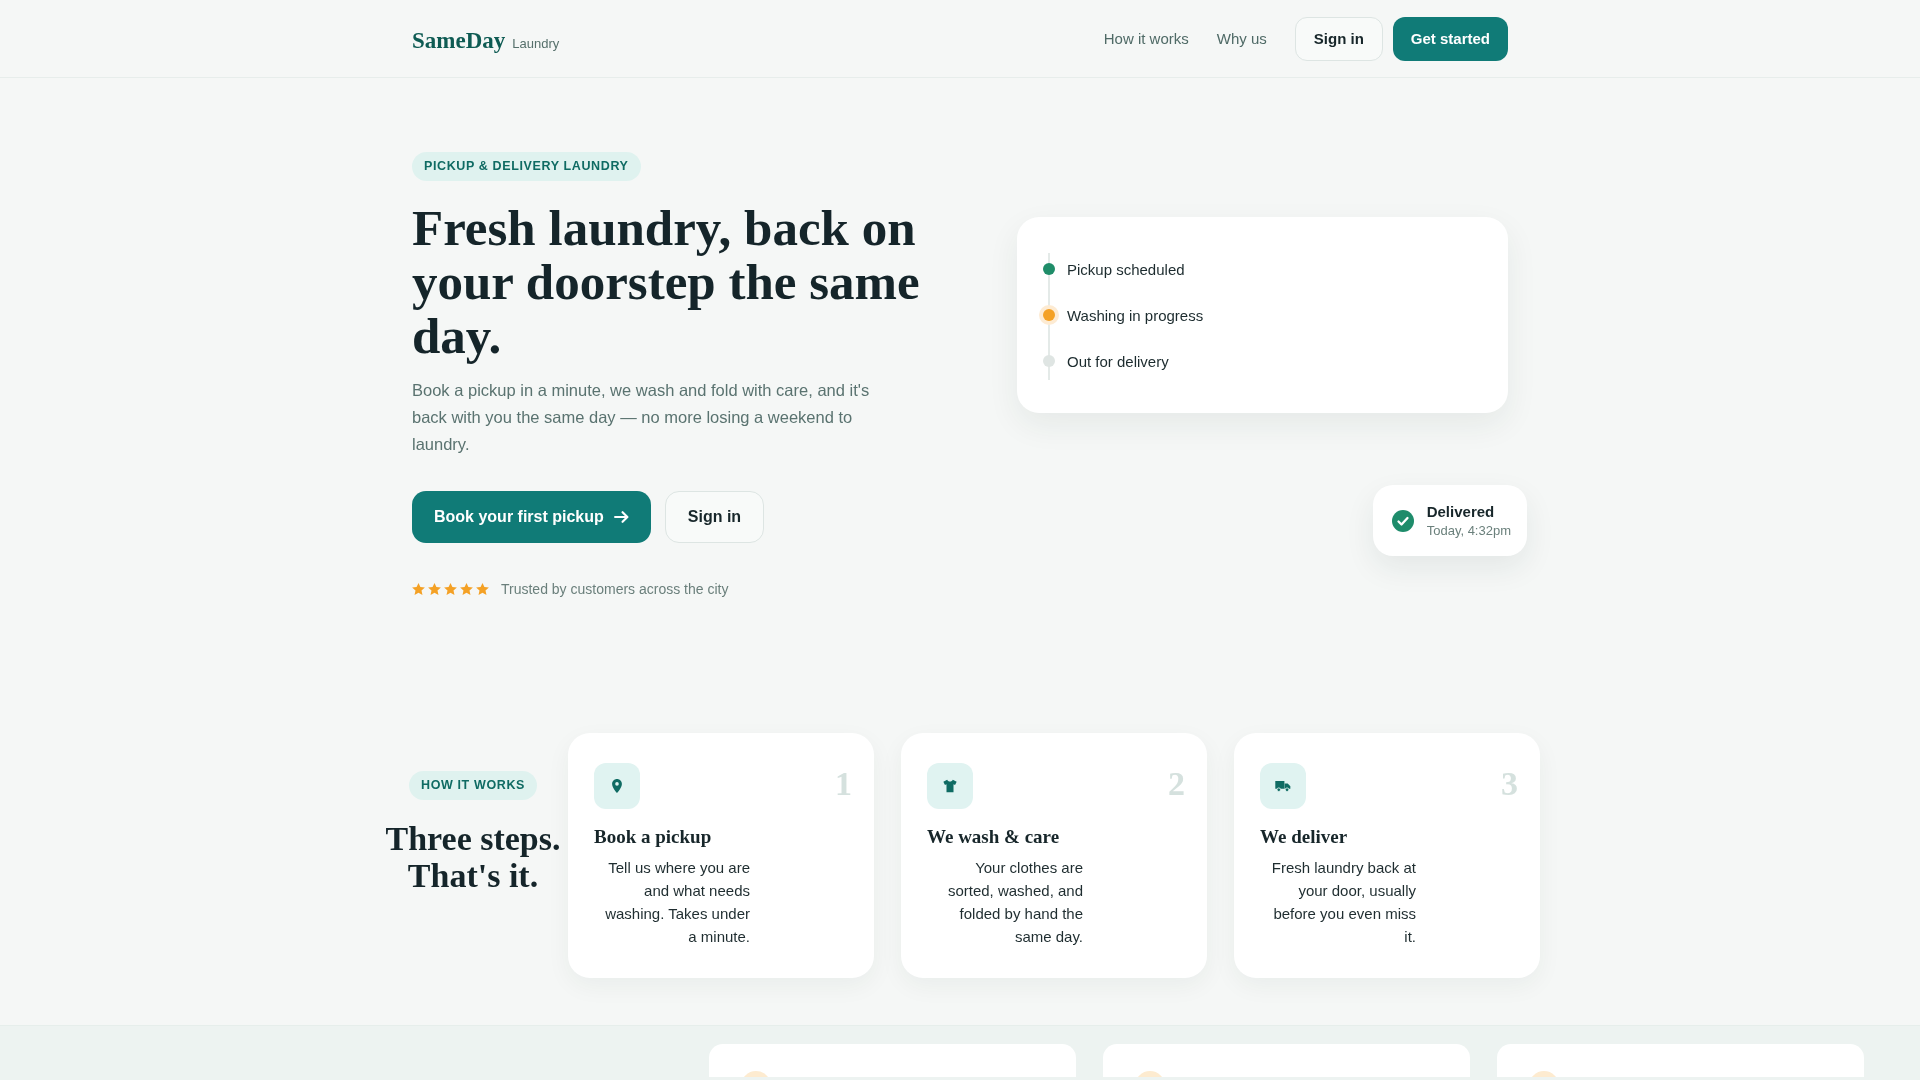 The image size is (1920, 1080). What do you see at coordinates (641, 417) in the screenshot?
I see `hero-description: Book a pickup in a minute, we wash and fold with care, and it's back with you the same day — no more losing a weekend to laundry.` at bounding box center [641, 417].